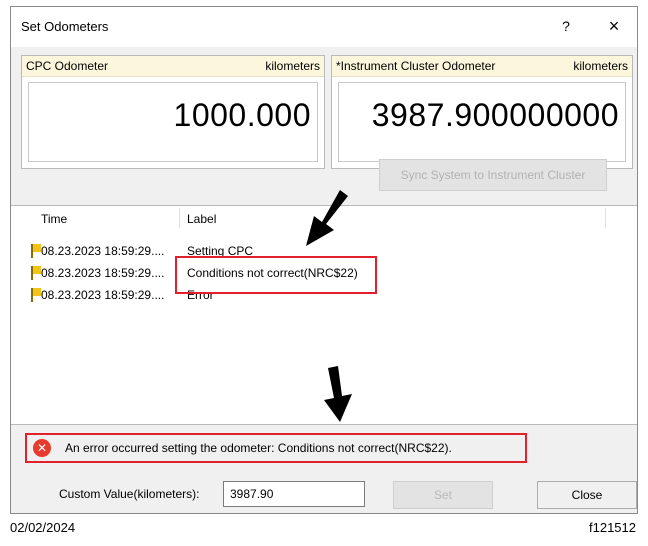  I want to click on cpc-odometer-panel: CPC Odometer kilometers 1000.000, so click(173, 112).